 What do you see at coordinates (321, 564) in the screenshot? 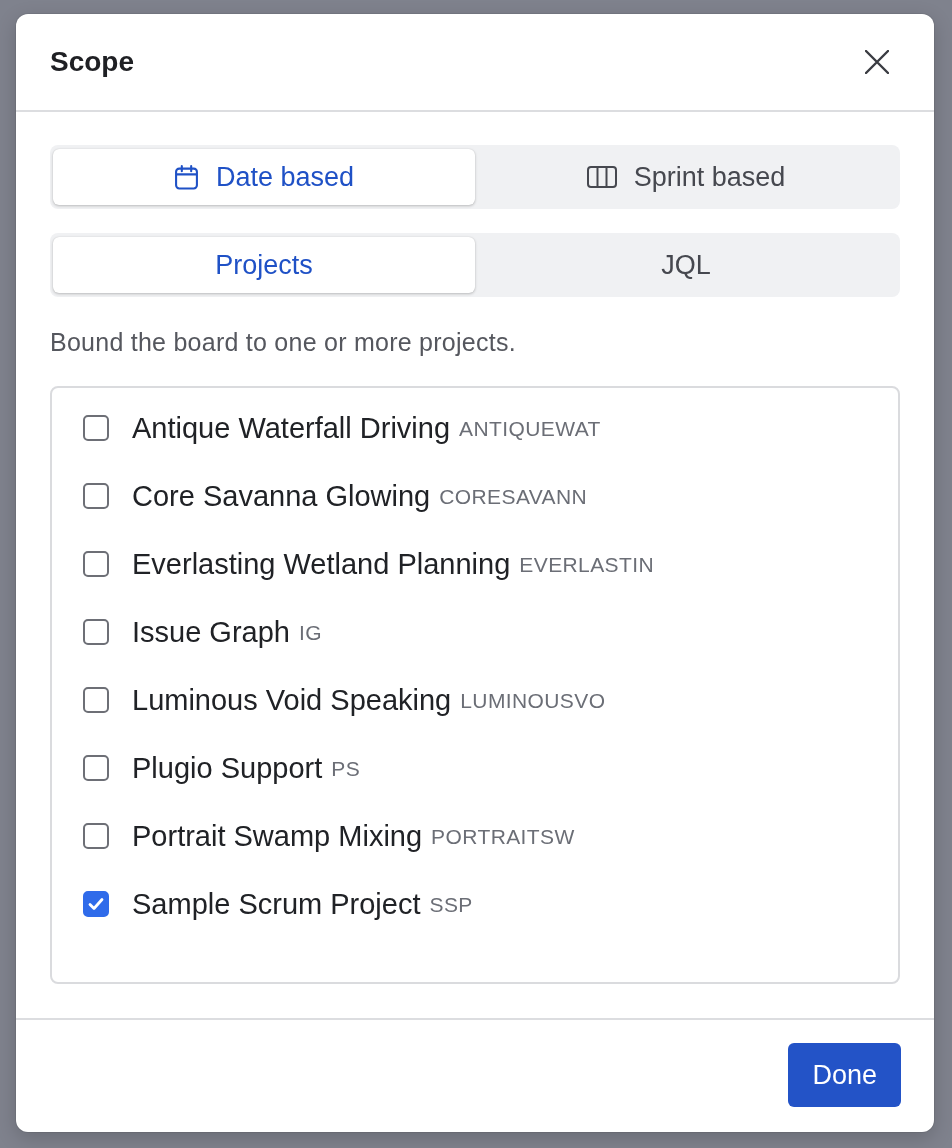
I see `project-name: Everlasting Wetland Planning` at bounding box center [321, 564].